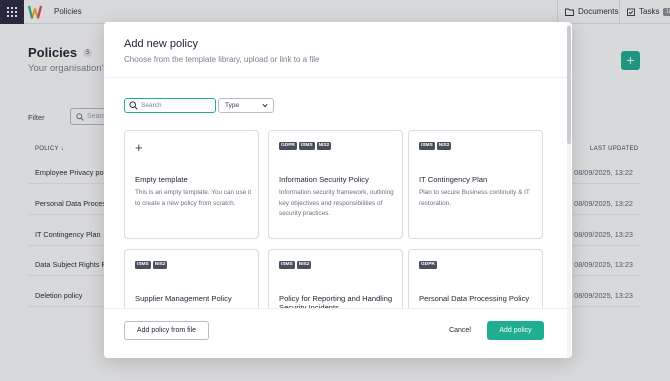 Image resolution: width=670 pixels, height=381 pixels. What do you see at coordinates (139, 147) in the screenshot?
I see `plus-icon: +` at bounding box center [139, 147].